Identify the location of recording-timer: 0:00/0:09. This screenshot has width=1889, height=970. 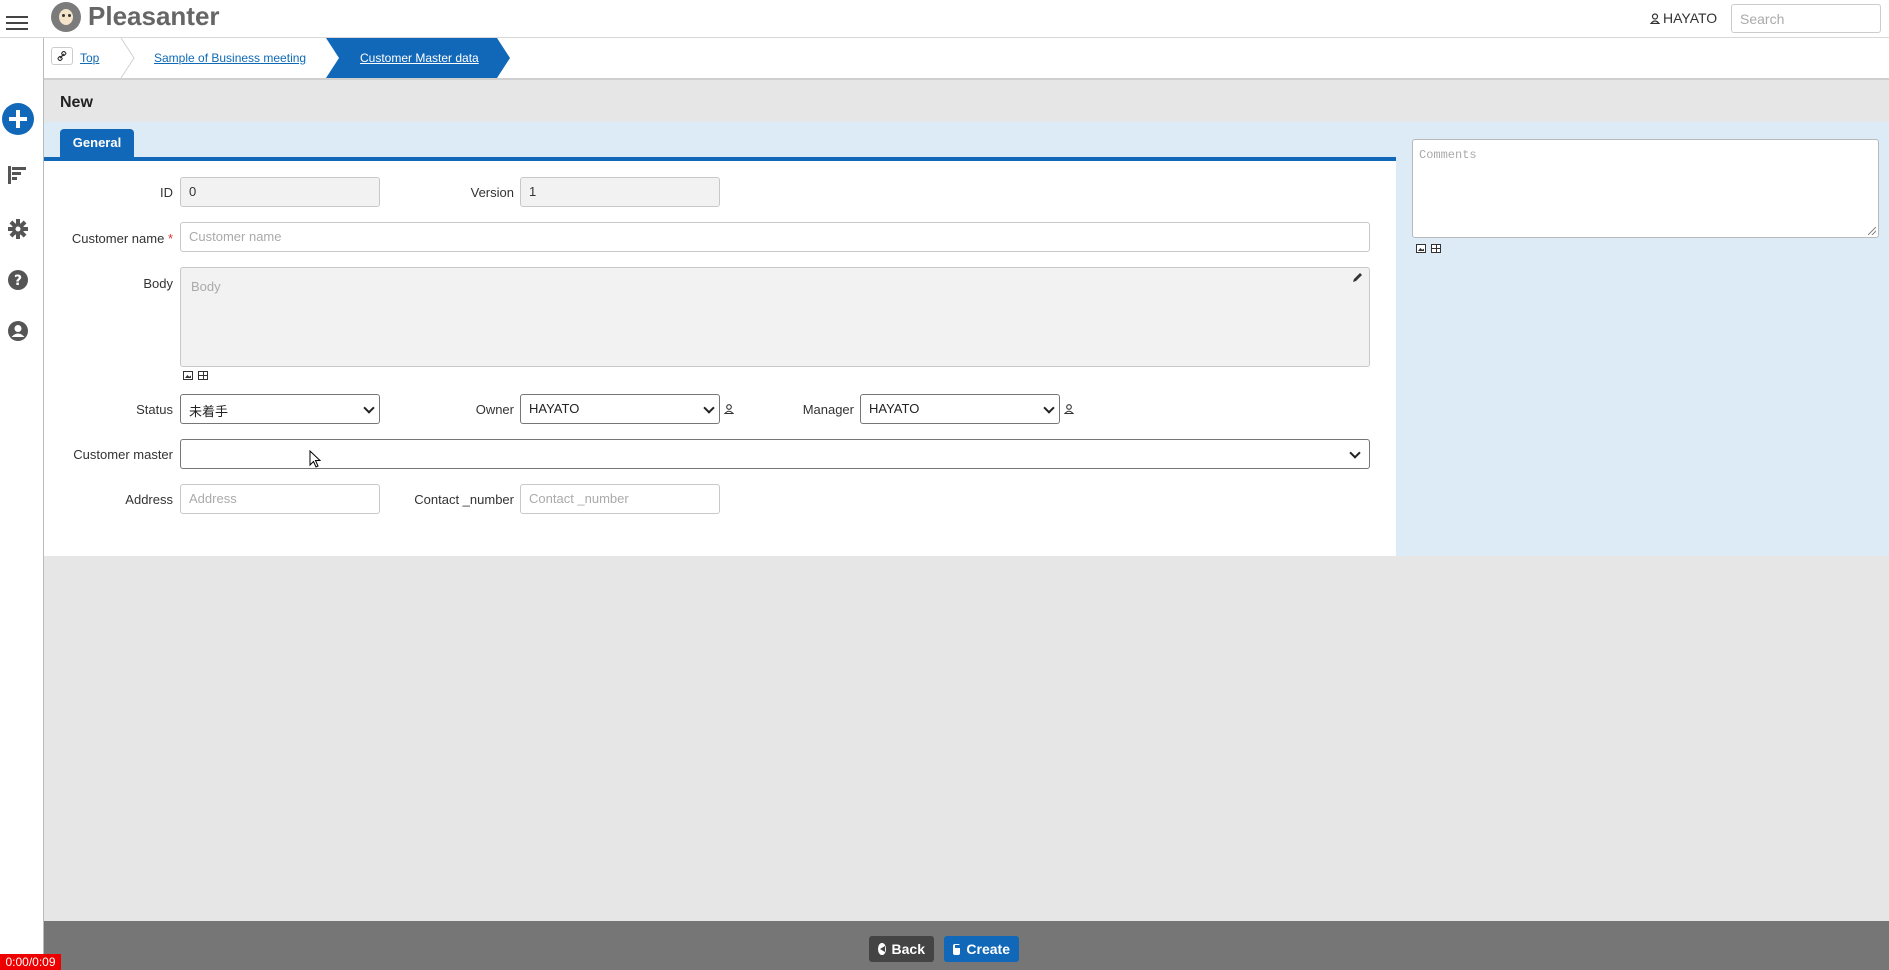
(30, 962).